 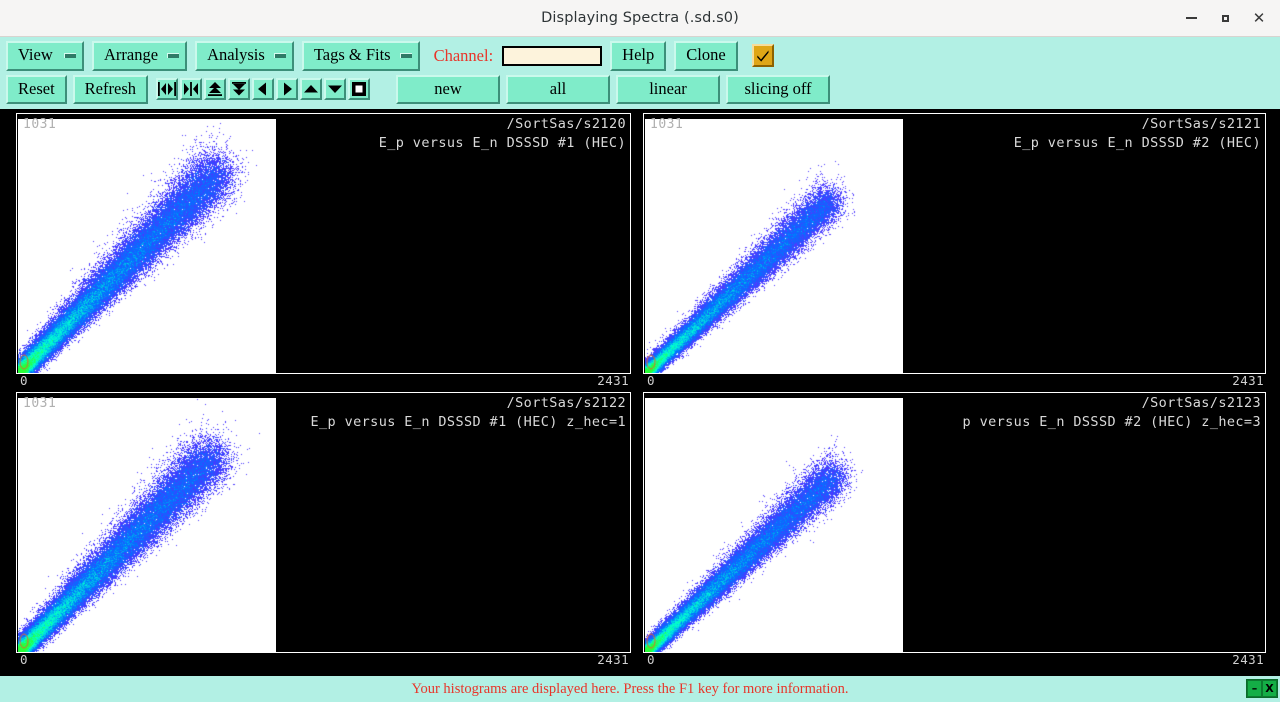 I want to click on menu-tags-fits: Tags & Fits, so click(x=360, y=56).